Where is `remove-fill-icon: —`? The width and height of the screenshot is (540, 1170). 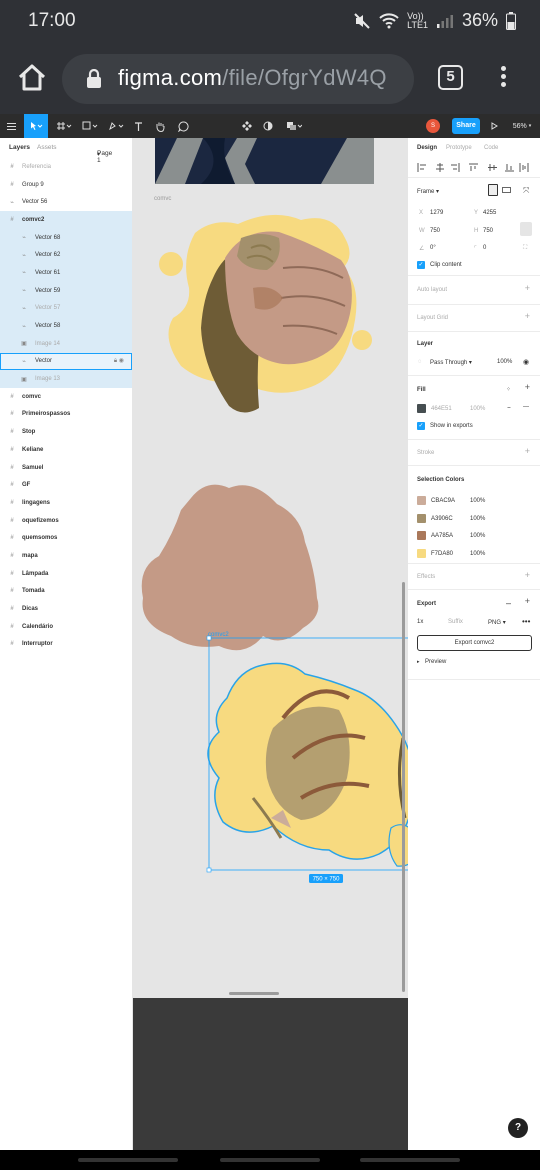 remove-fill-icon: — is located at coordinates (526, 407).